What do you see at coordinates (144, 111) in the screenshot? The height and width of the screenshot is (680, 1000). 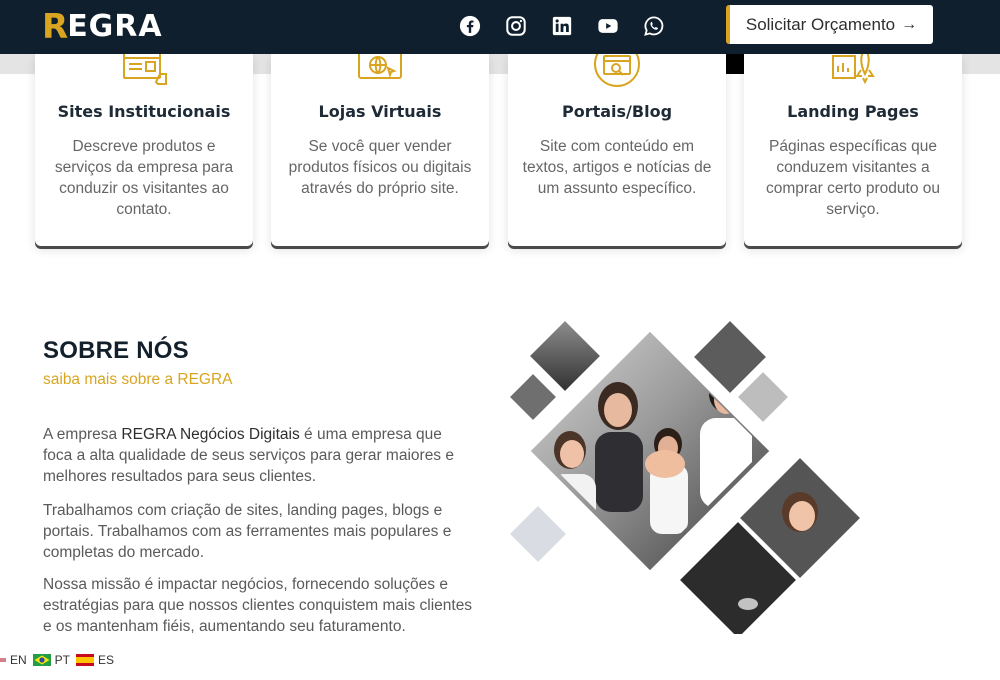 I see `service-title: Sites Institucionais` at bounding box center [144, 111].